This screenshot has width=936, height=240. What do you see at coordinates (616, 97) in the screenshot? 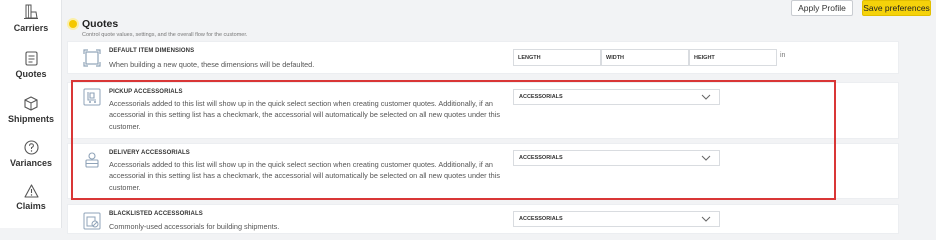
I see `pickup-accessorials-select: ACCESSORIALS` at bounding box center [616, 97].